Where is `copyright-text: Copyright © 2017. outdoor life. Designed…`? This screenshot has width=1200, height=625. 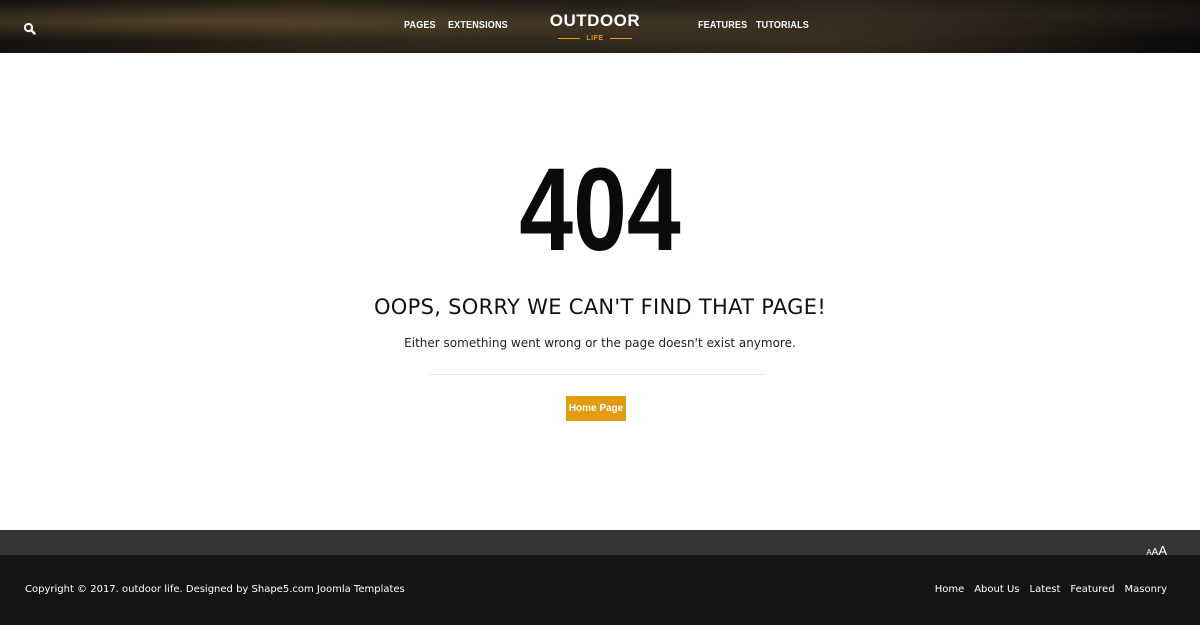
copyright-text: Copyright © 2017. outdoor life. Designed… is located at coordinates (215, 589).